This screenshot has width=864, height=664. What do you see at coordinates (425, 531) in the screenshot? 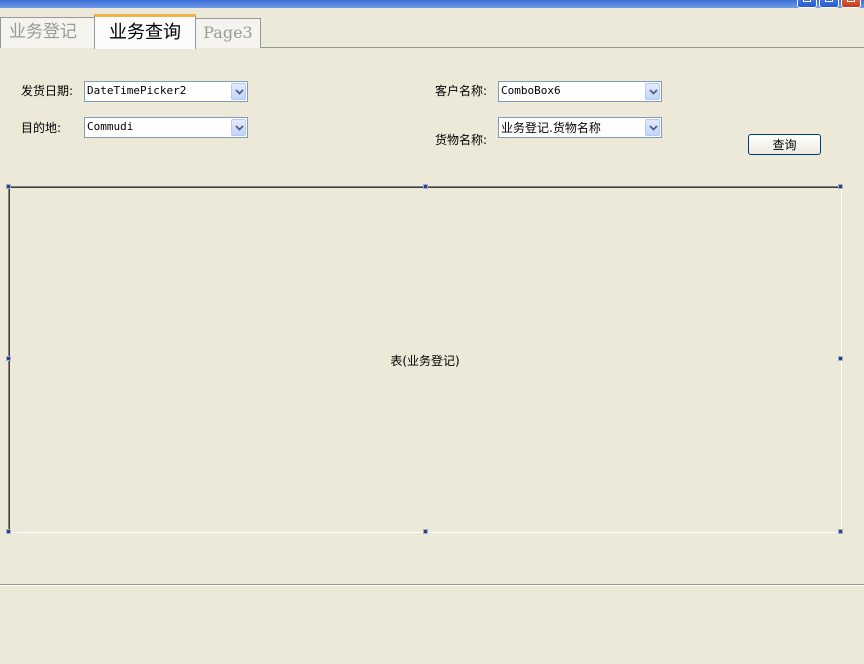
I see `resize-handle-bottom` at bounding box center [425, 531].